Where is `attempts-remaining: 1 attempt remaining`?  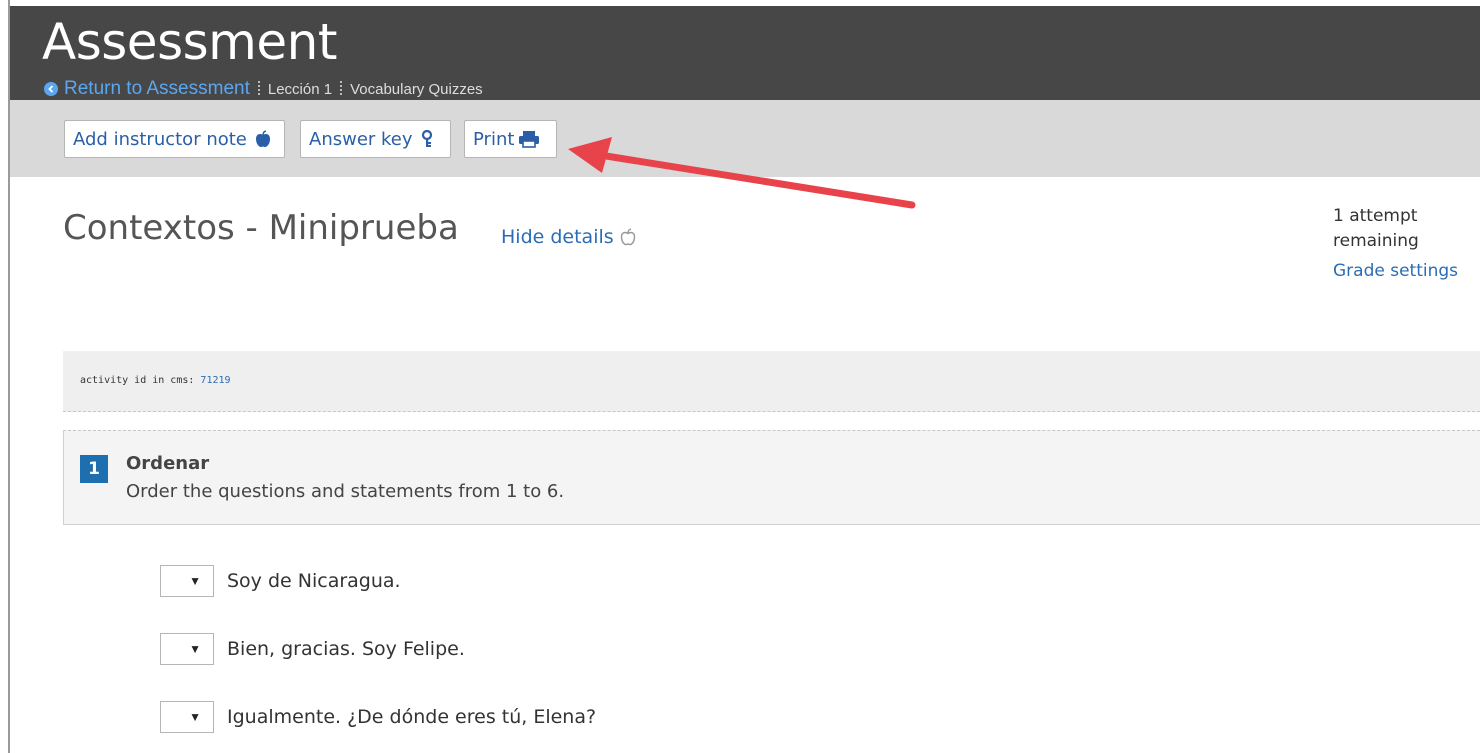 attempts-remaining: 1 attempt remaining is located at coordinates (1403, 229).